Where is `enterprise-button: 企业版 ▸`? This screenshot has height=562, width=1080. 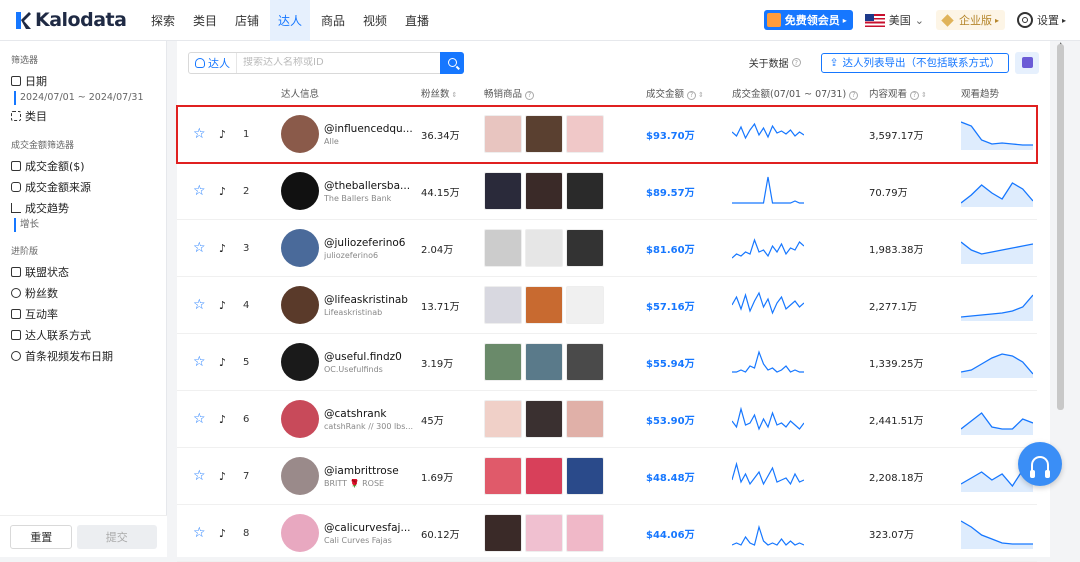 enterprise-button: 企业版 ▸ is located at coordinates (970, 20).